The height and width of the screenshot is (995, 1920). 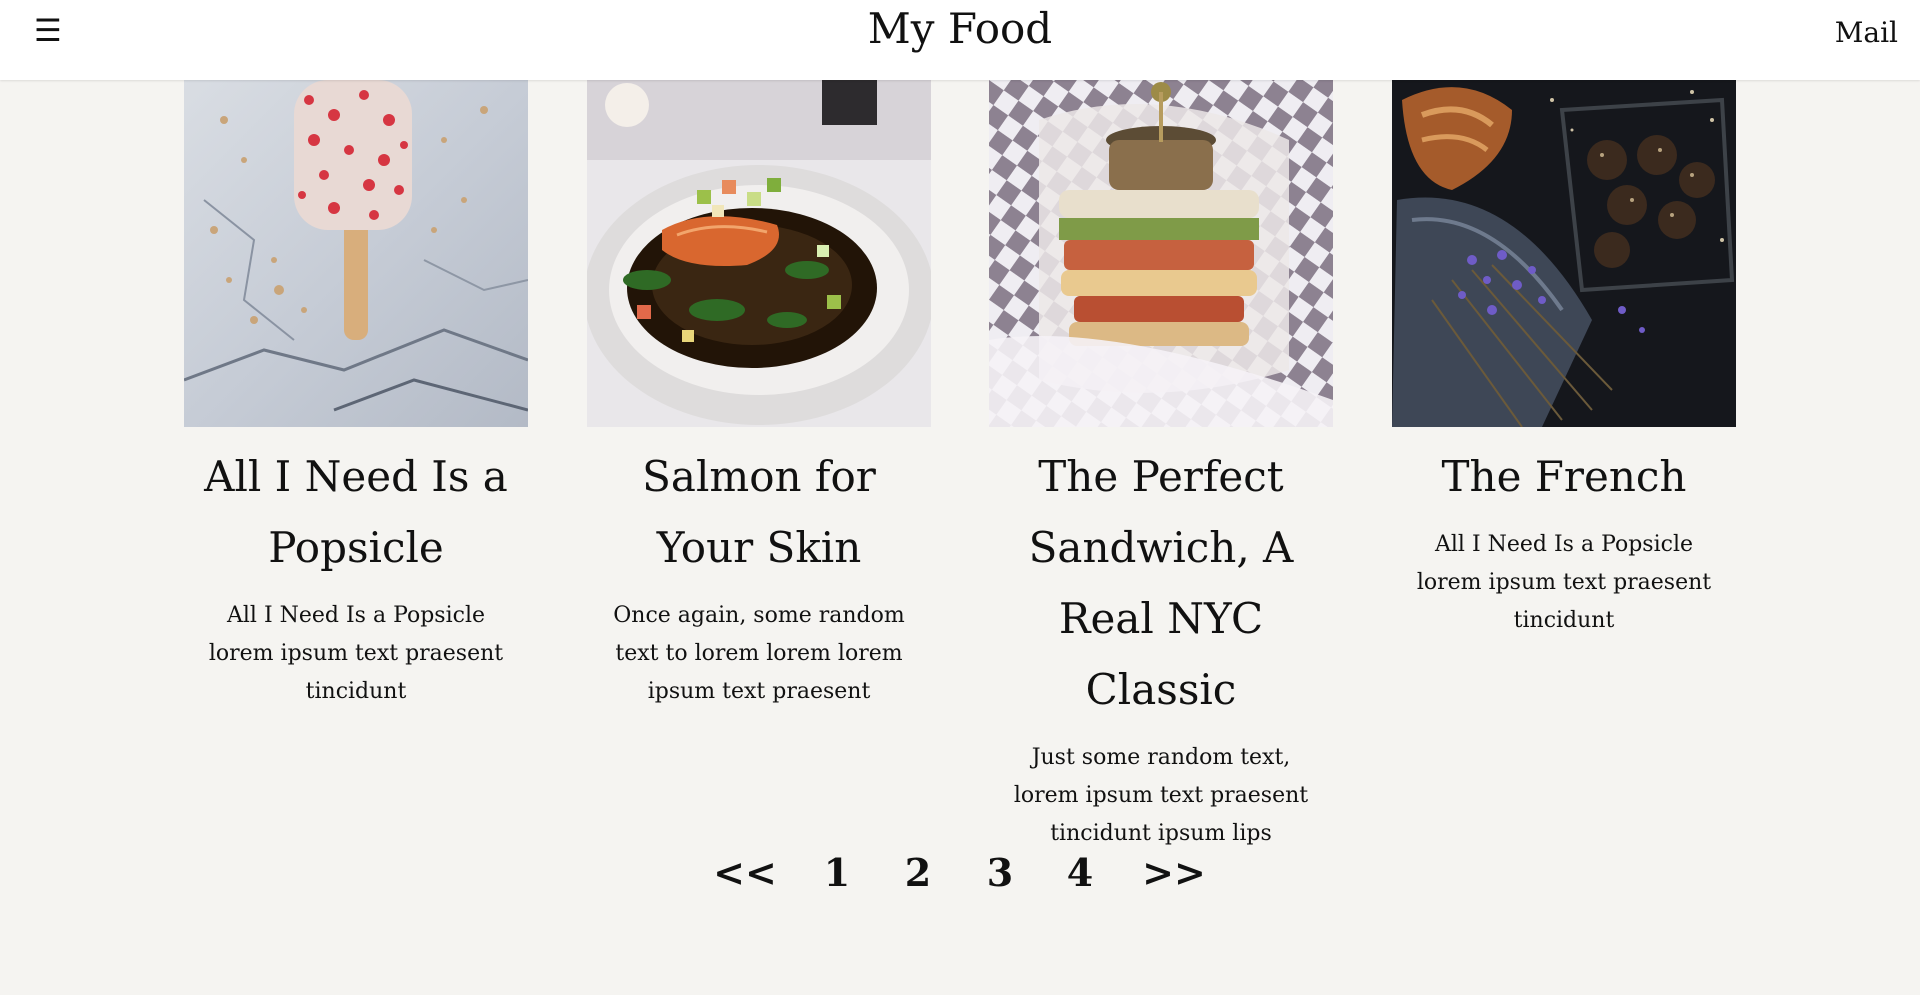 I want to click on mail-link: Mail, so click(x=1866, y=33).